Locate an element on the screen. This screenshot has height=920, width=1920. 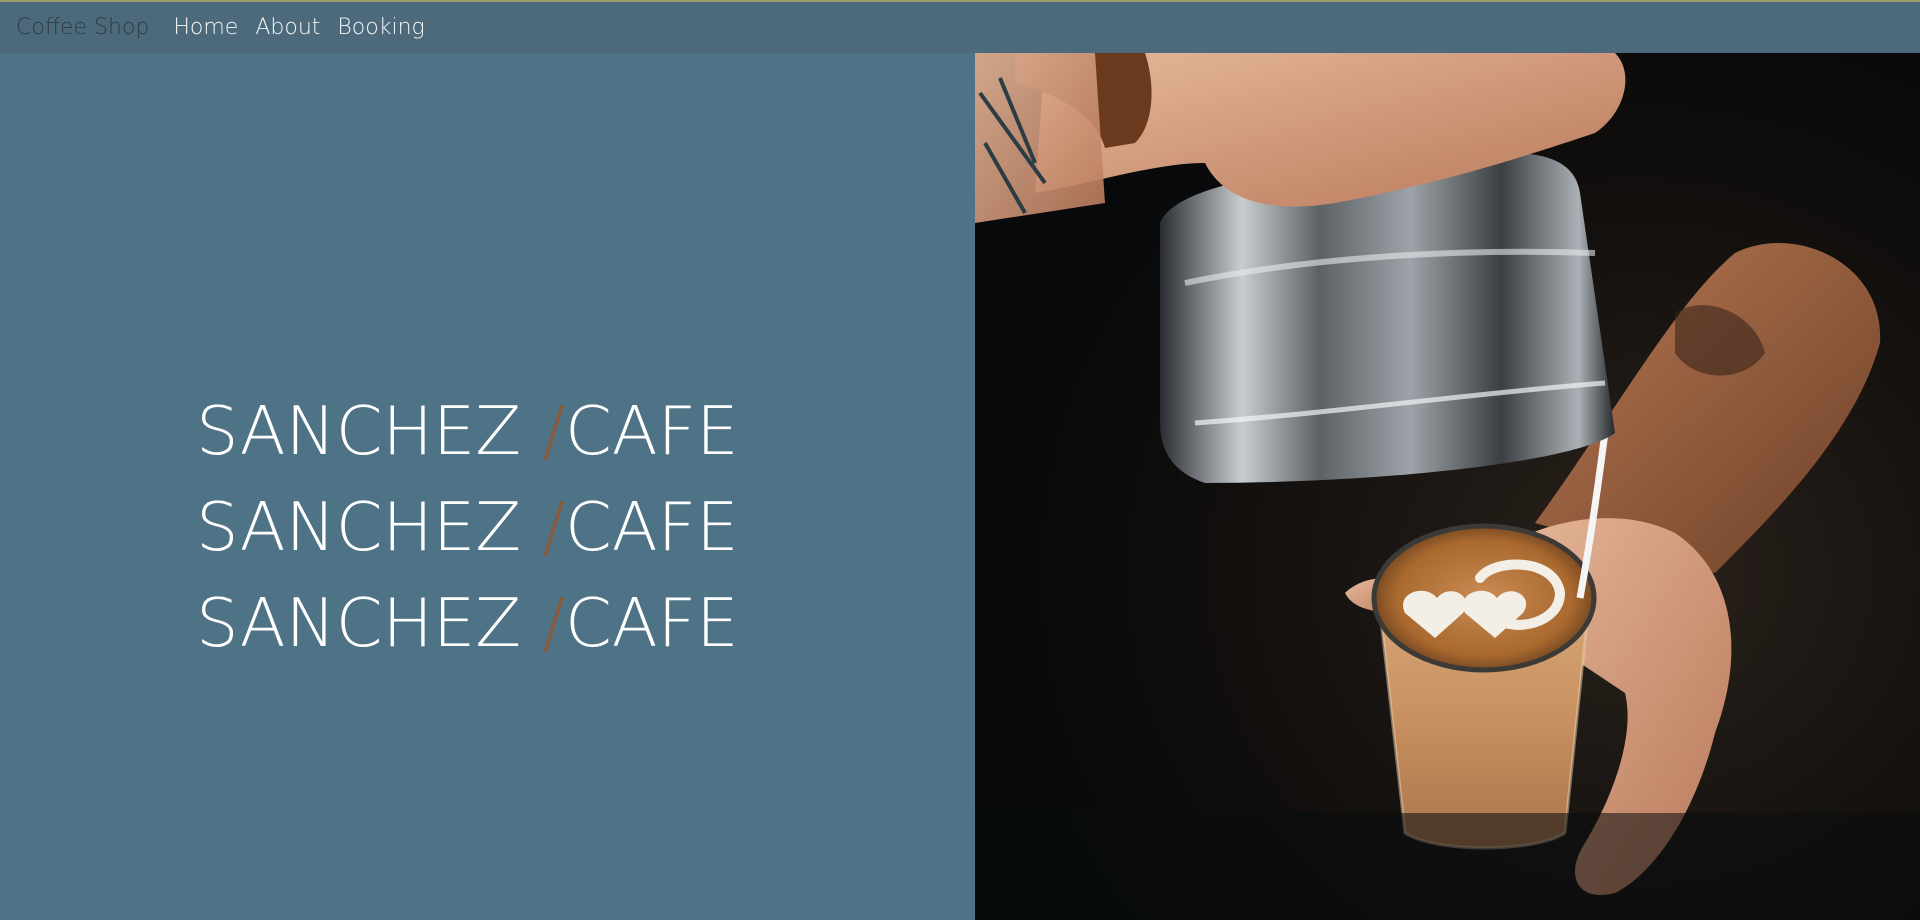
nav-link-home: Home is located at coordinates (205, 27).